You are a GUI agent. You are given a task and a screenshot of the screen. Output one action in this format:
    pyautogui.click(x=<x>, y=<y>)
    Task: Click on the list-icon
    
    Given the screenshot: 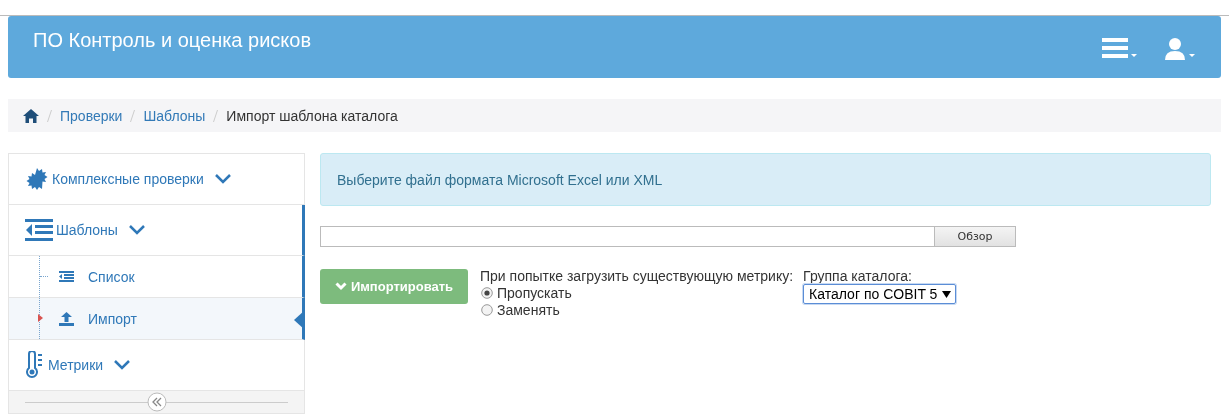 What is the action you would take?
    pyautogui.click(x=66, y=276)
    